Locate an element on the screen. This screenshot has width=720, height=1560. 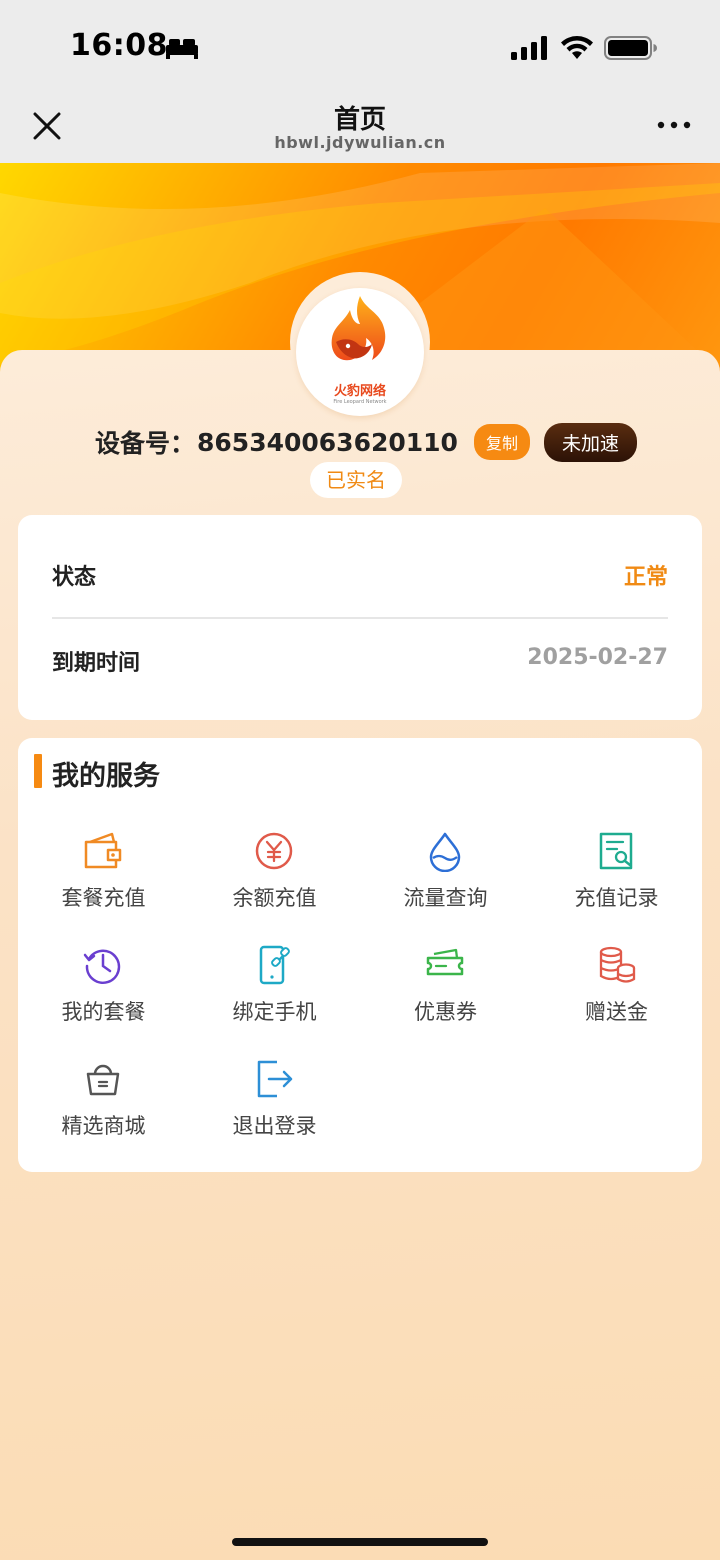
sleep-focus-icon is located at coordinates (182, 49).